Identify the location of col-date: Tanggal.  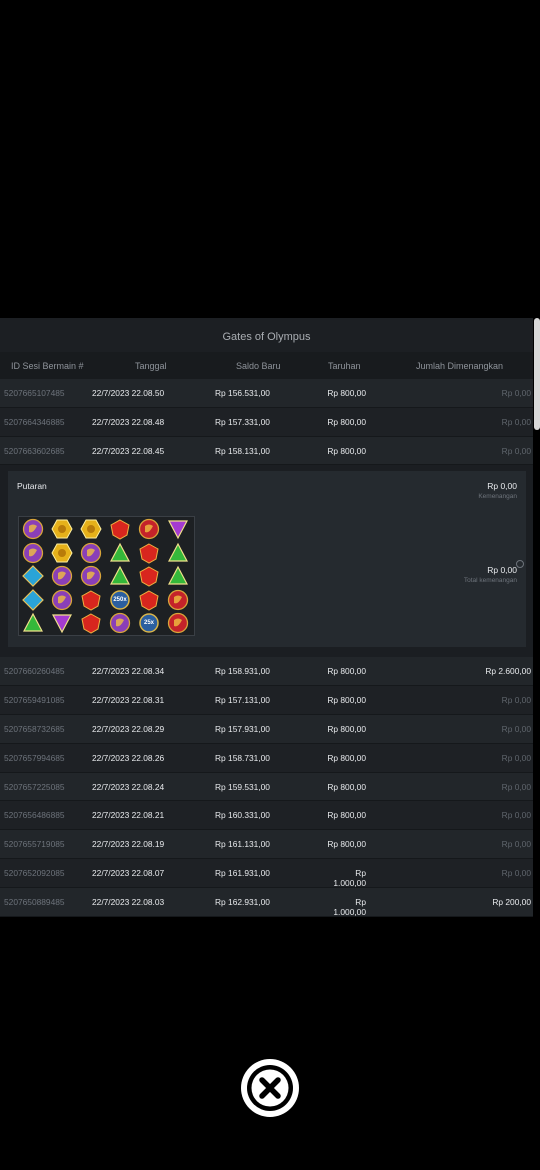
(151, 366).